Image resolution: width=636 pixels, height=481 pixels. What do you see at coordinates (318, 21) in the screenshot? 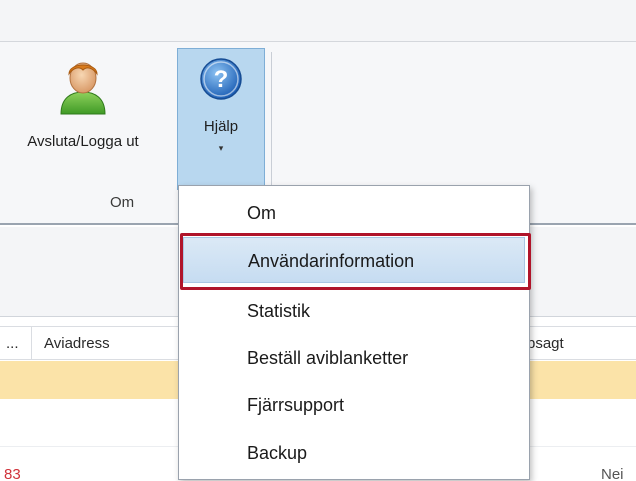
I see `title-strip` at bounding box center [318, 21].